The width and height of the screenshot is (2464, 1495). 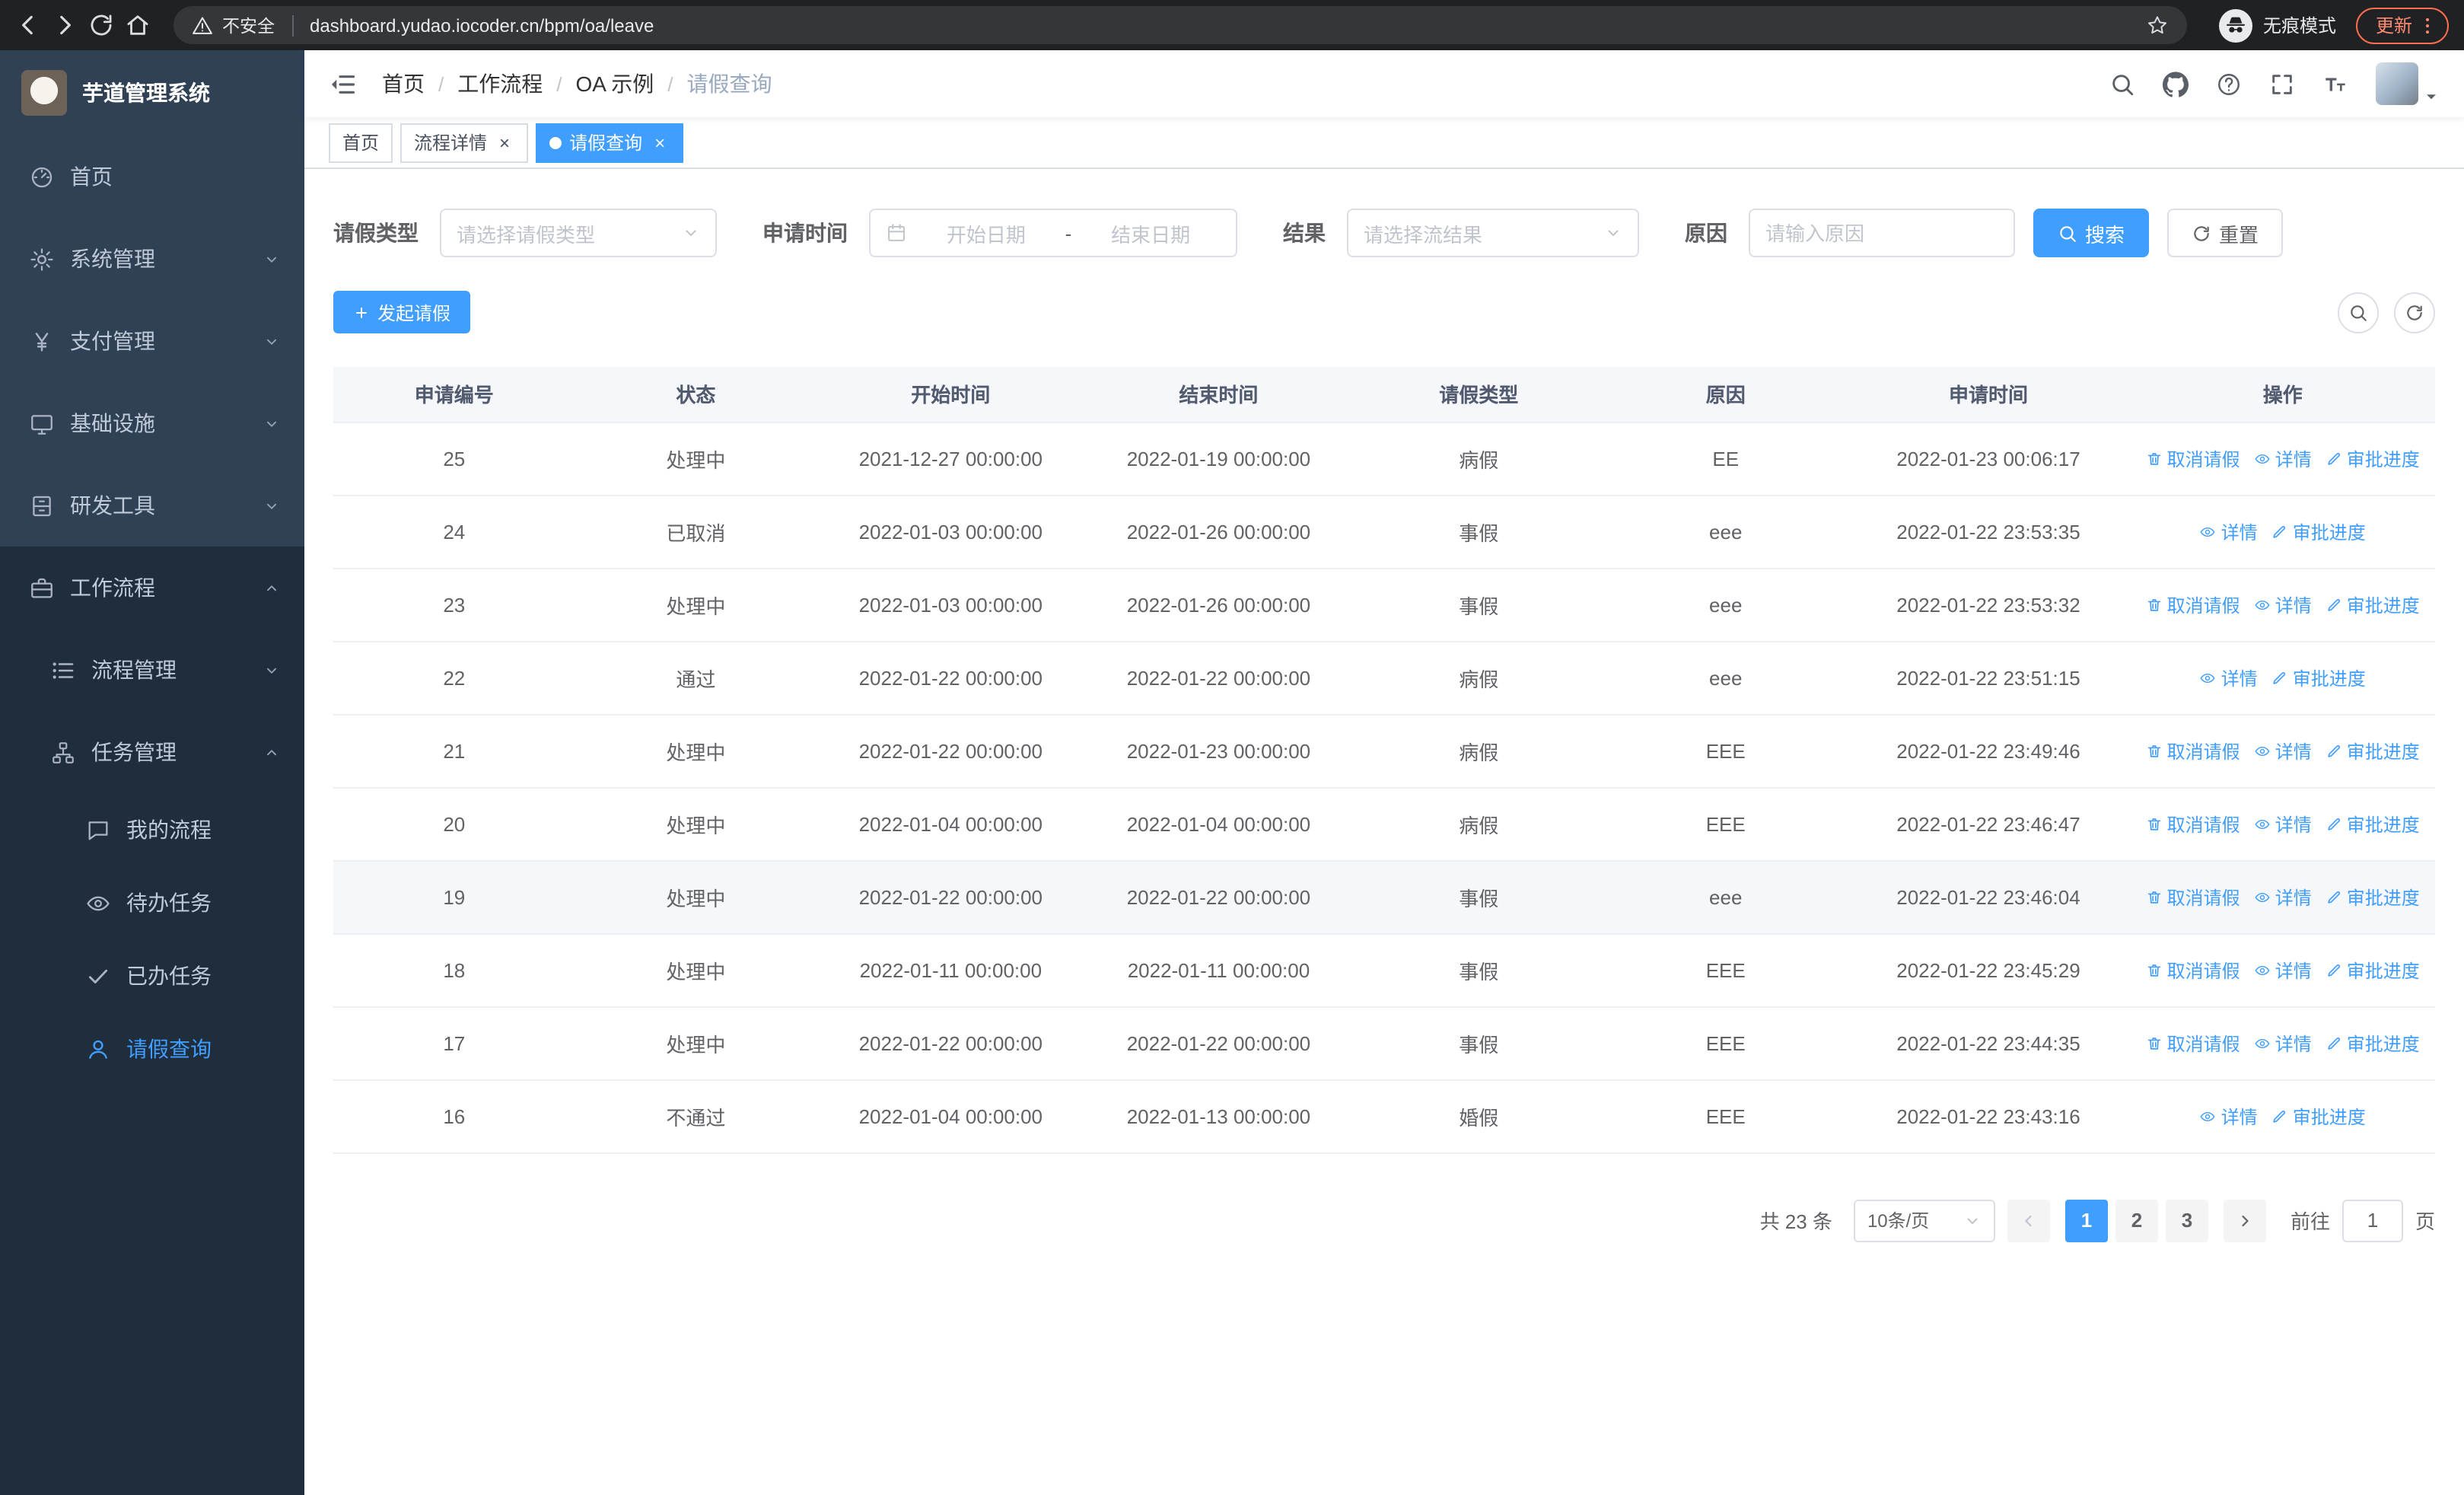 I want to click on user-avatar, so click(x=2408, y=84).